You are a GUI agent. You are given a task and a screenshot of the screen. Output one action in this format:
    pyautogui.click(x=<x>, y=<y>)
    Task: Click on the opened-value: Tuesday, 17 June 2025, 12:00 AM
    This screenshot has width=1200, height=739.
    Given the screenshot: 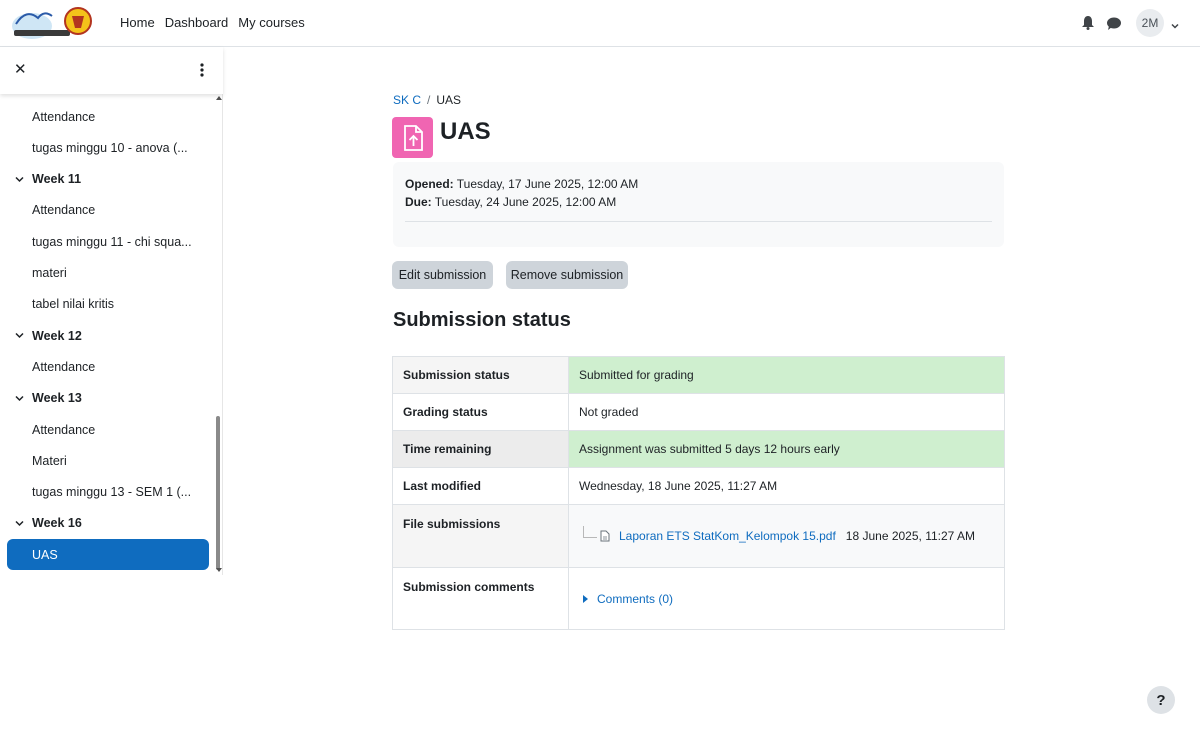 What is the action you would take?
    pyautogui.click(x=546, y=184)
    